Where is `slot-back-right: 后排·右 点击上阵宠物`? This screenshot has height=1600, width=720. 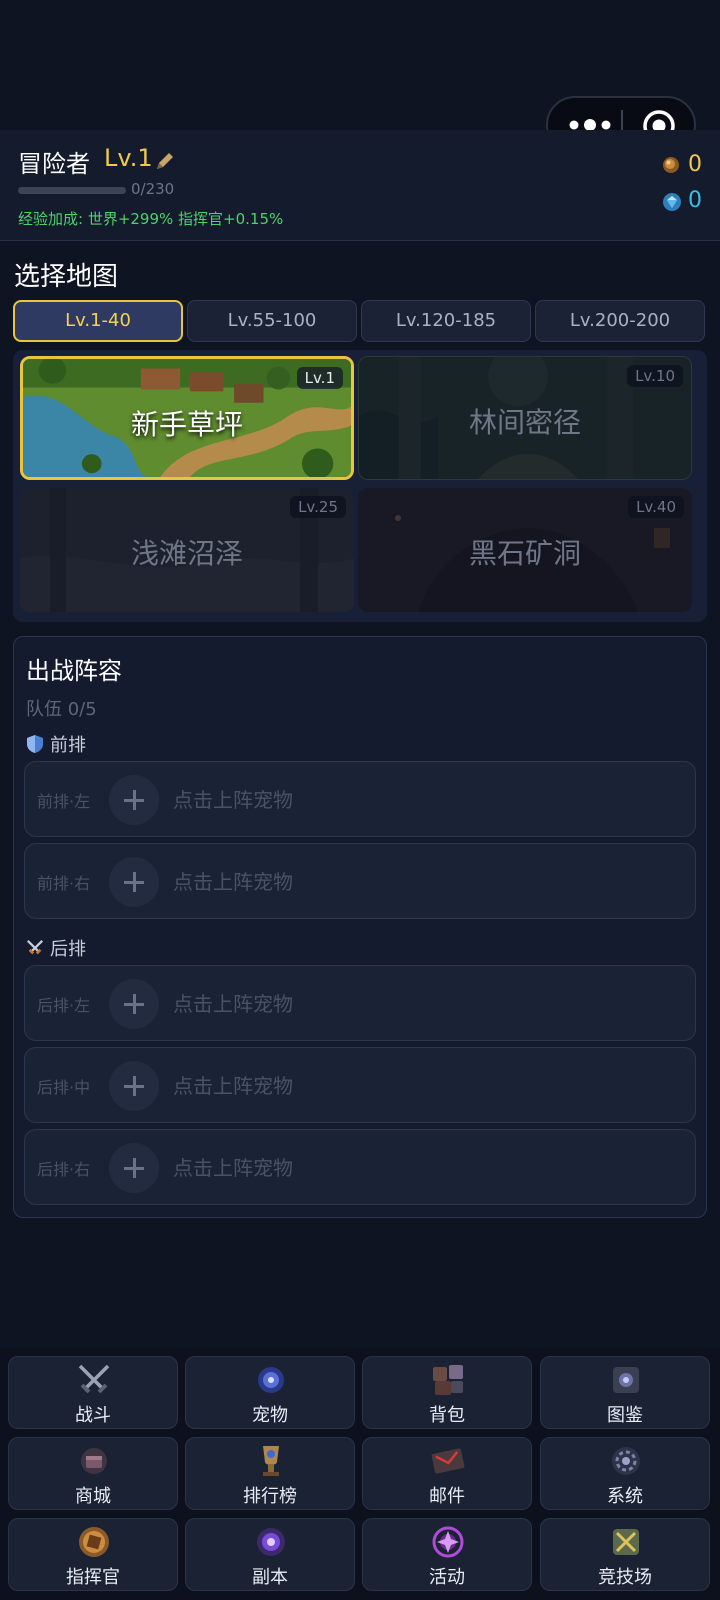 slot-back-right: 后排·右 点击上阵宠物 is located at coordinates (360, 1167).